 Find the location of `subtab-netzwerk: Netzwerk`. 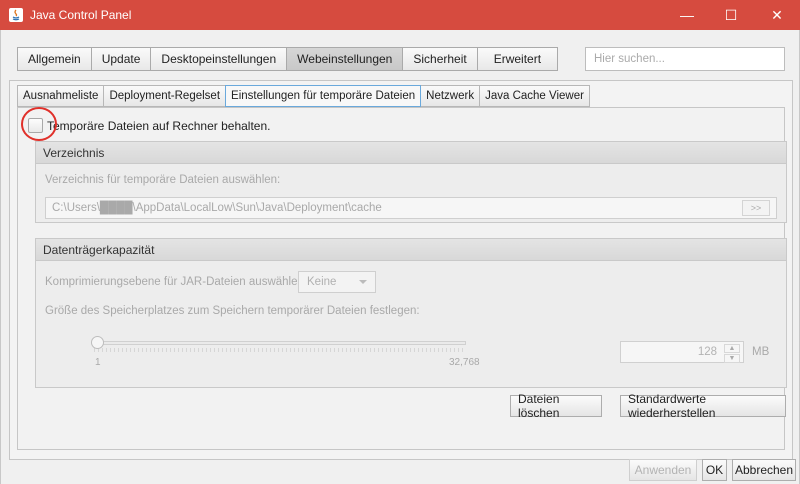

subtab-netzwerk: Netzwerk is located at coordinates (450, 96).